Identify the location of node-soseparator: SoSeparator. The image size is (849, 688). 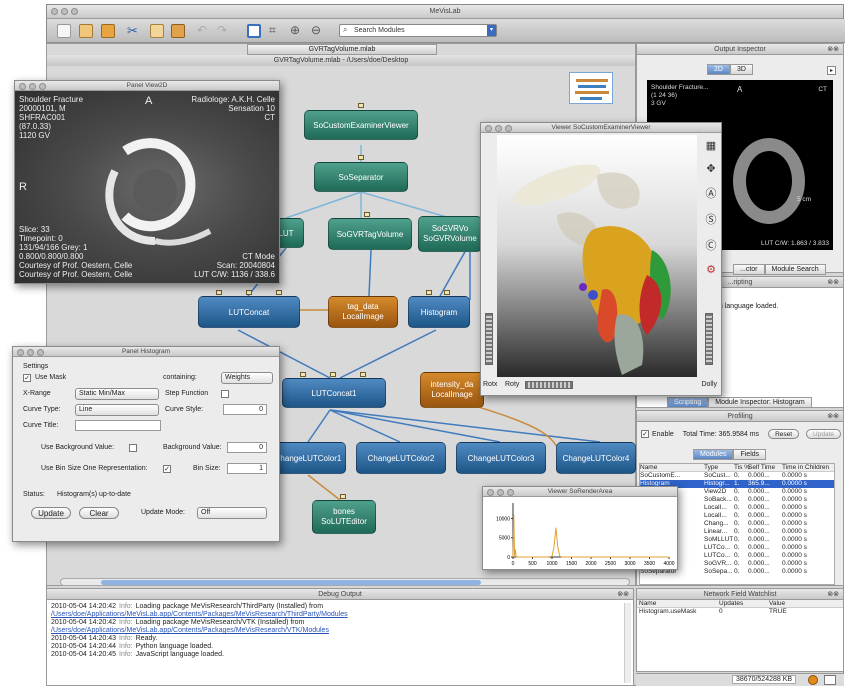
(361, 177).